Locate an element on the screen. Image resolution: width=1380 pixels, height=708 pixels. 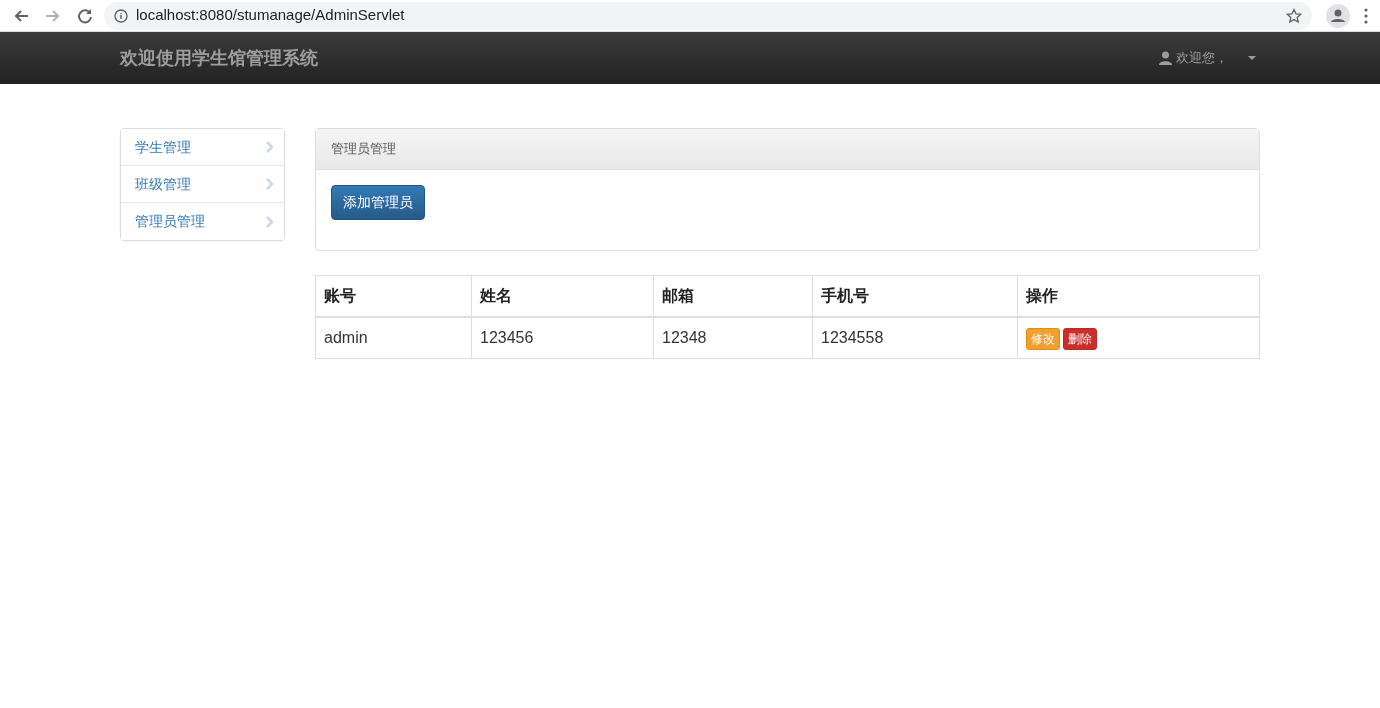
address-bar: localhost:8080/stumanage/AdminServlet is located at coordinates (708, 15).